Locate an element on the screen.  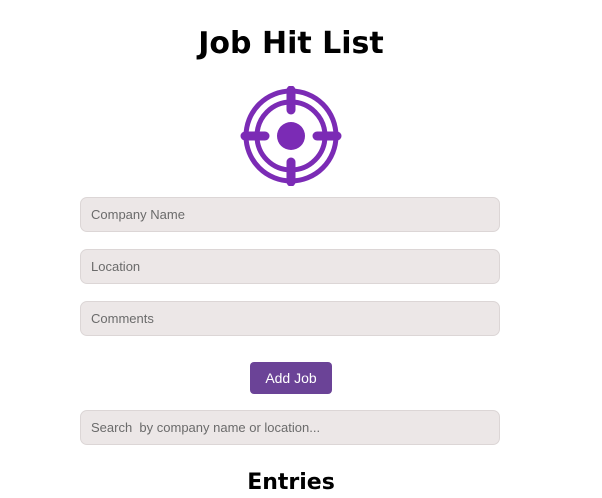
search-input is located at coordinates (290, 427).